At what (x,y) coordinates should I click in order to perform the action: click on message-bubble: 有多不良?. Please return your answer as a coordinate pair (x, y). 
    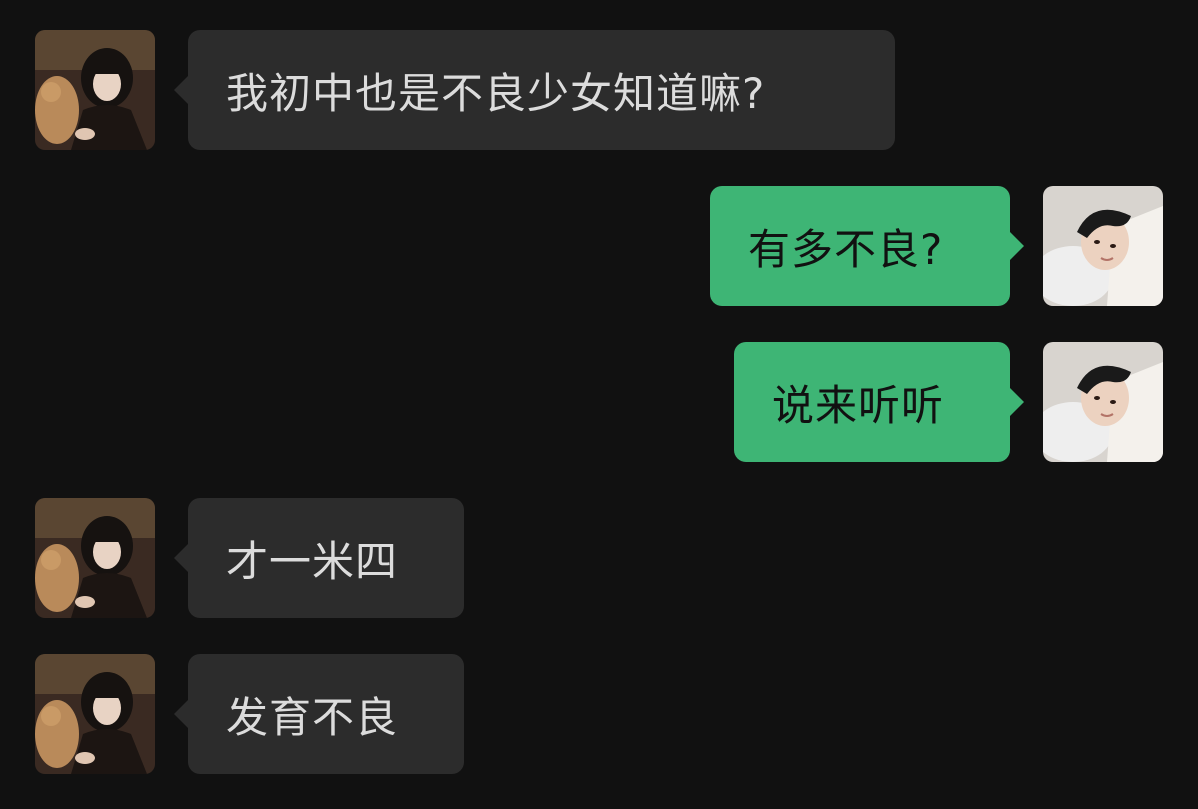
    Looking at the image, I should click on (867, 246).